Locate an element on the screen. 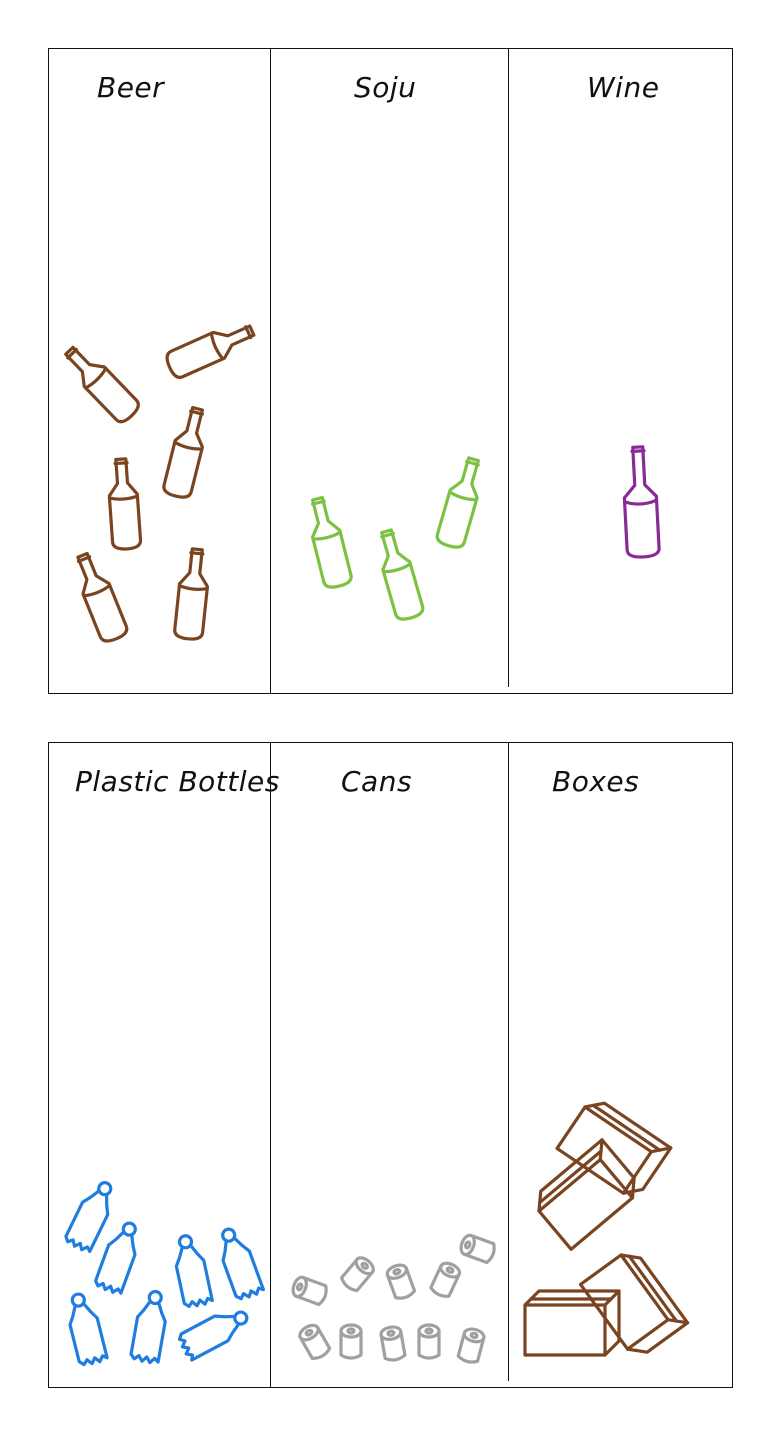  wine-bottle-icon is located at coordinates (641, 502).